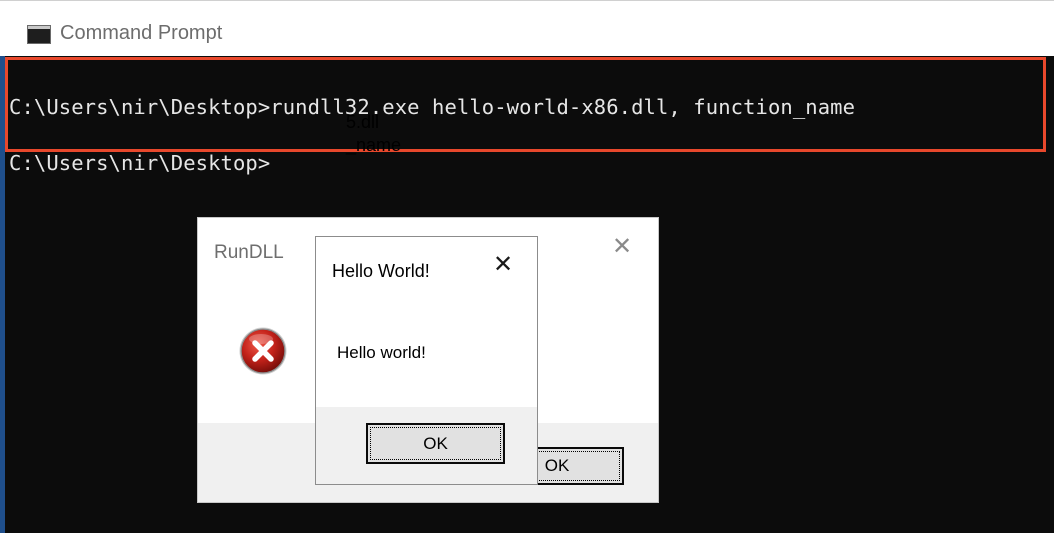 The image size is (1054, 533). I want to click on rundll-dialog-title: RunDLL, so click(249, 252).